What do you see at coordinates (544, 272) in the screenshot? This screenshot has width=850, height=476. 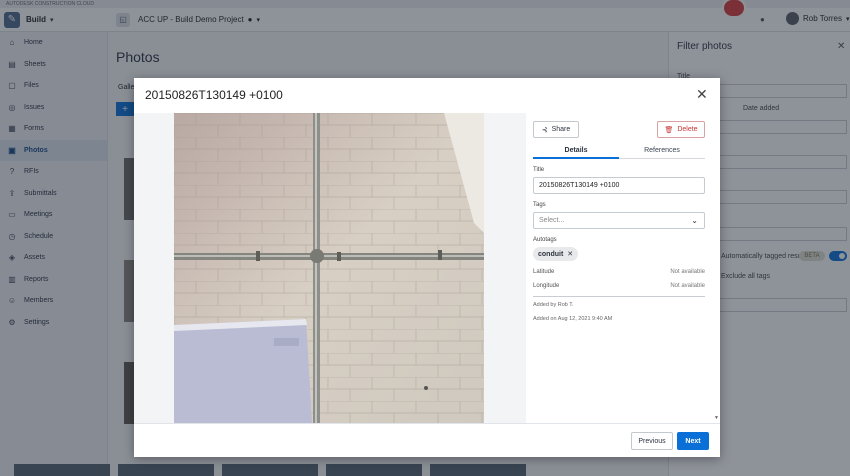 I see `latitude-label: Latitude` at bounding box center [544, 272].